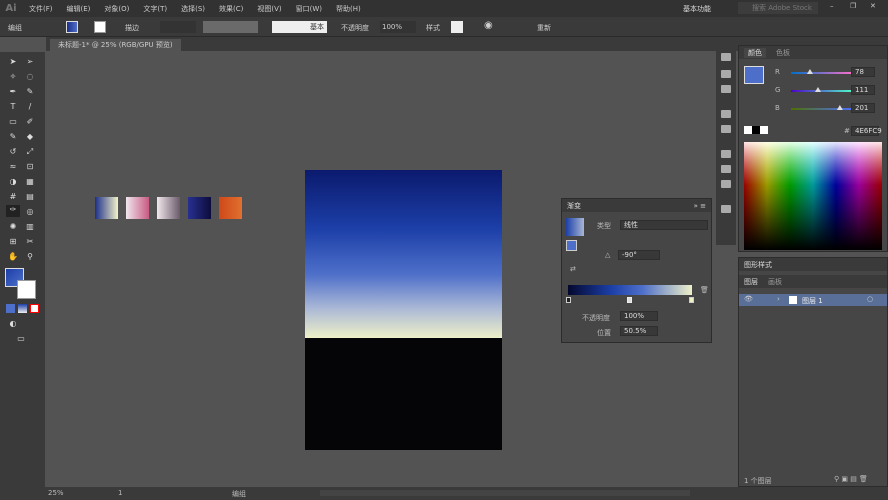 This screenshot has width=888, height=500. What do you see at coordinates (30, 226) in the screenshot?
I see `column-graph-icon: ▥` at bounding box center [30, 226].